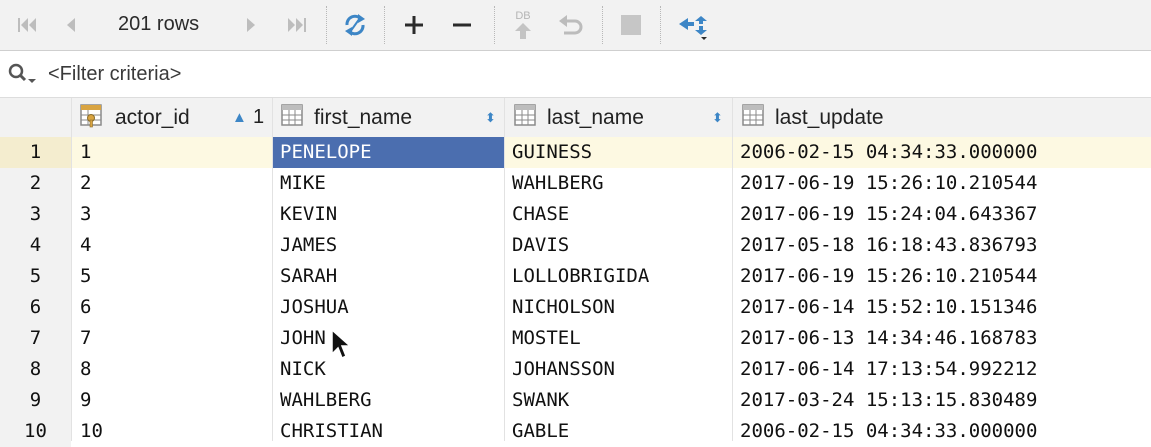  I want to click on delete-row-button, so click(462, 25).